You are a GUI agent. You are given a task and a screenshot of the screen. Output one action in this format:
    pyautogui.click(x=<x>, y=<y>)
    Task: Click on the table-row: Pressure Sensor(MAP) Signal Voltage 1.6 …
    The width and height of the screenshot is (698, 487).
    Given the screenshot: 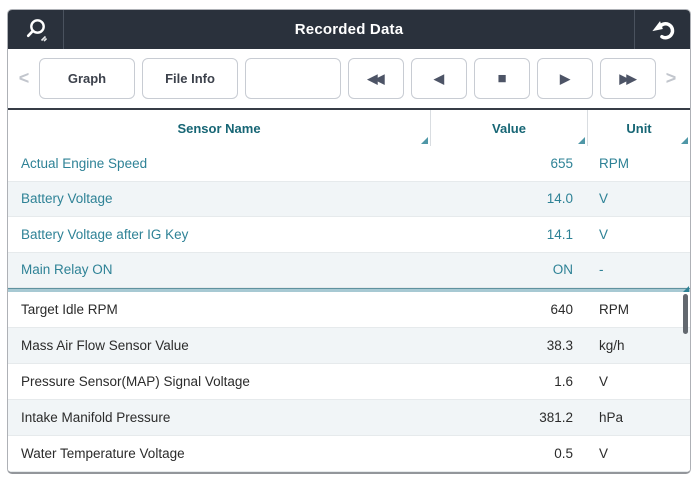 What is the action you would take?
    pyautogui.click(x=349, y=382)
    